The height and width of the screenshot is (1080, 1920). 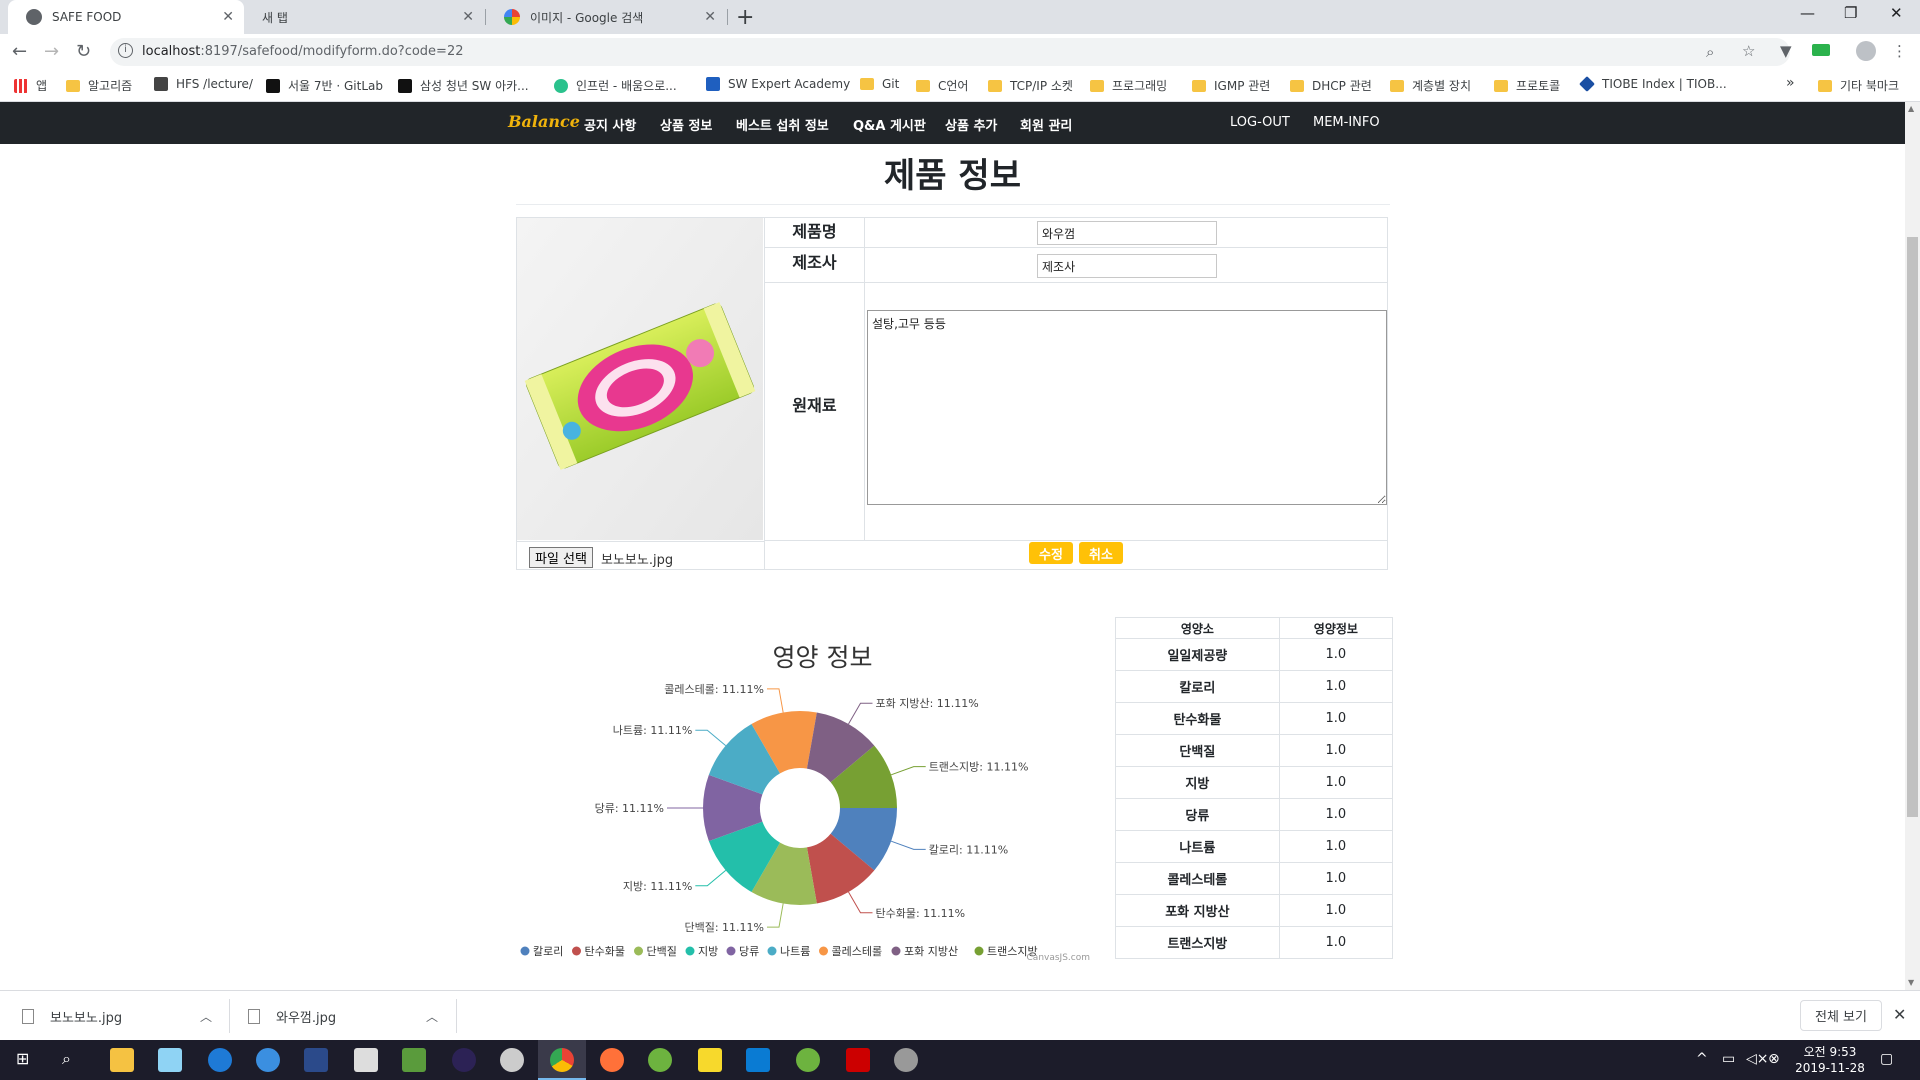 What do you see at coordinates (542, 951) in the screenshot?
I see `legend-item: 칼로리` at bounding box center [542, 951].